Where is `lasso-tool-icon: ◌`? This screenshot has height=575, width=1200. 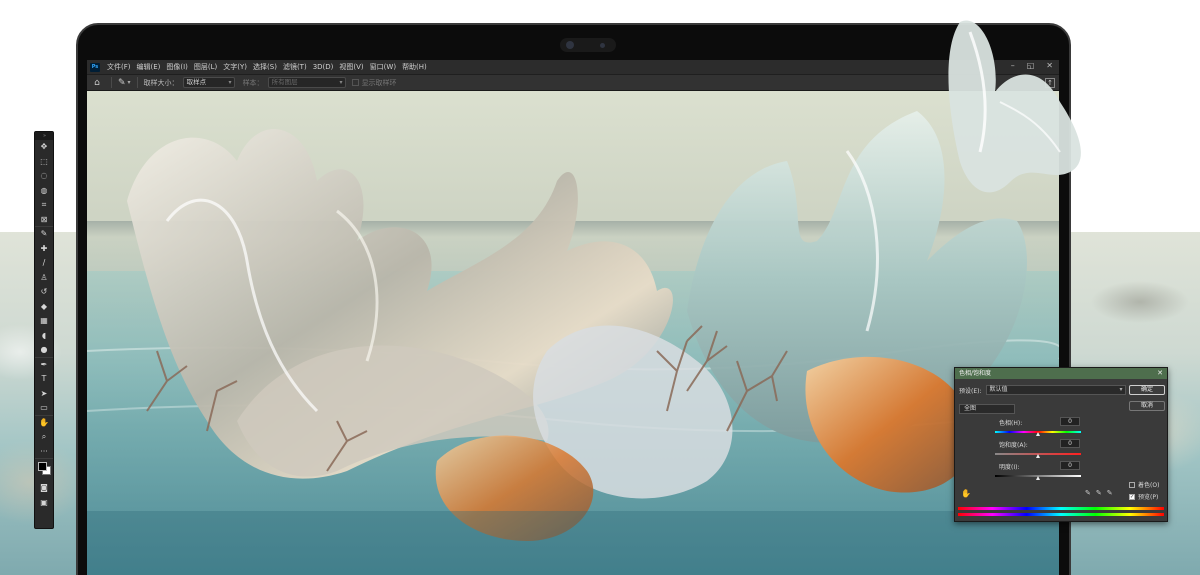 lasso-tool-icon: ◌ is located at coordinates (44, 176).